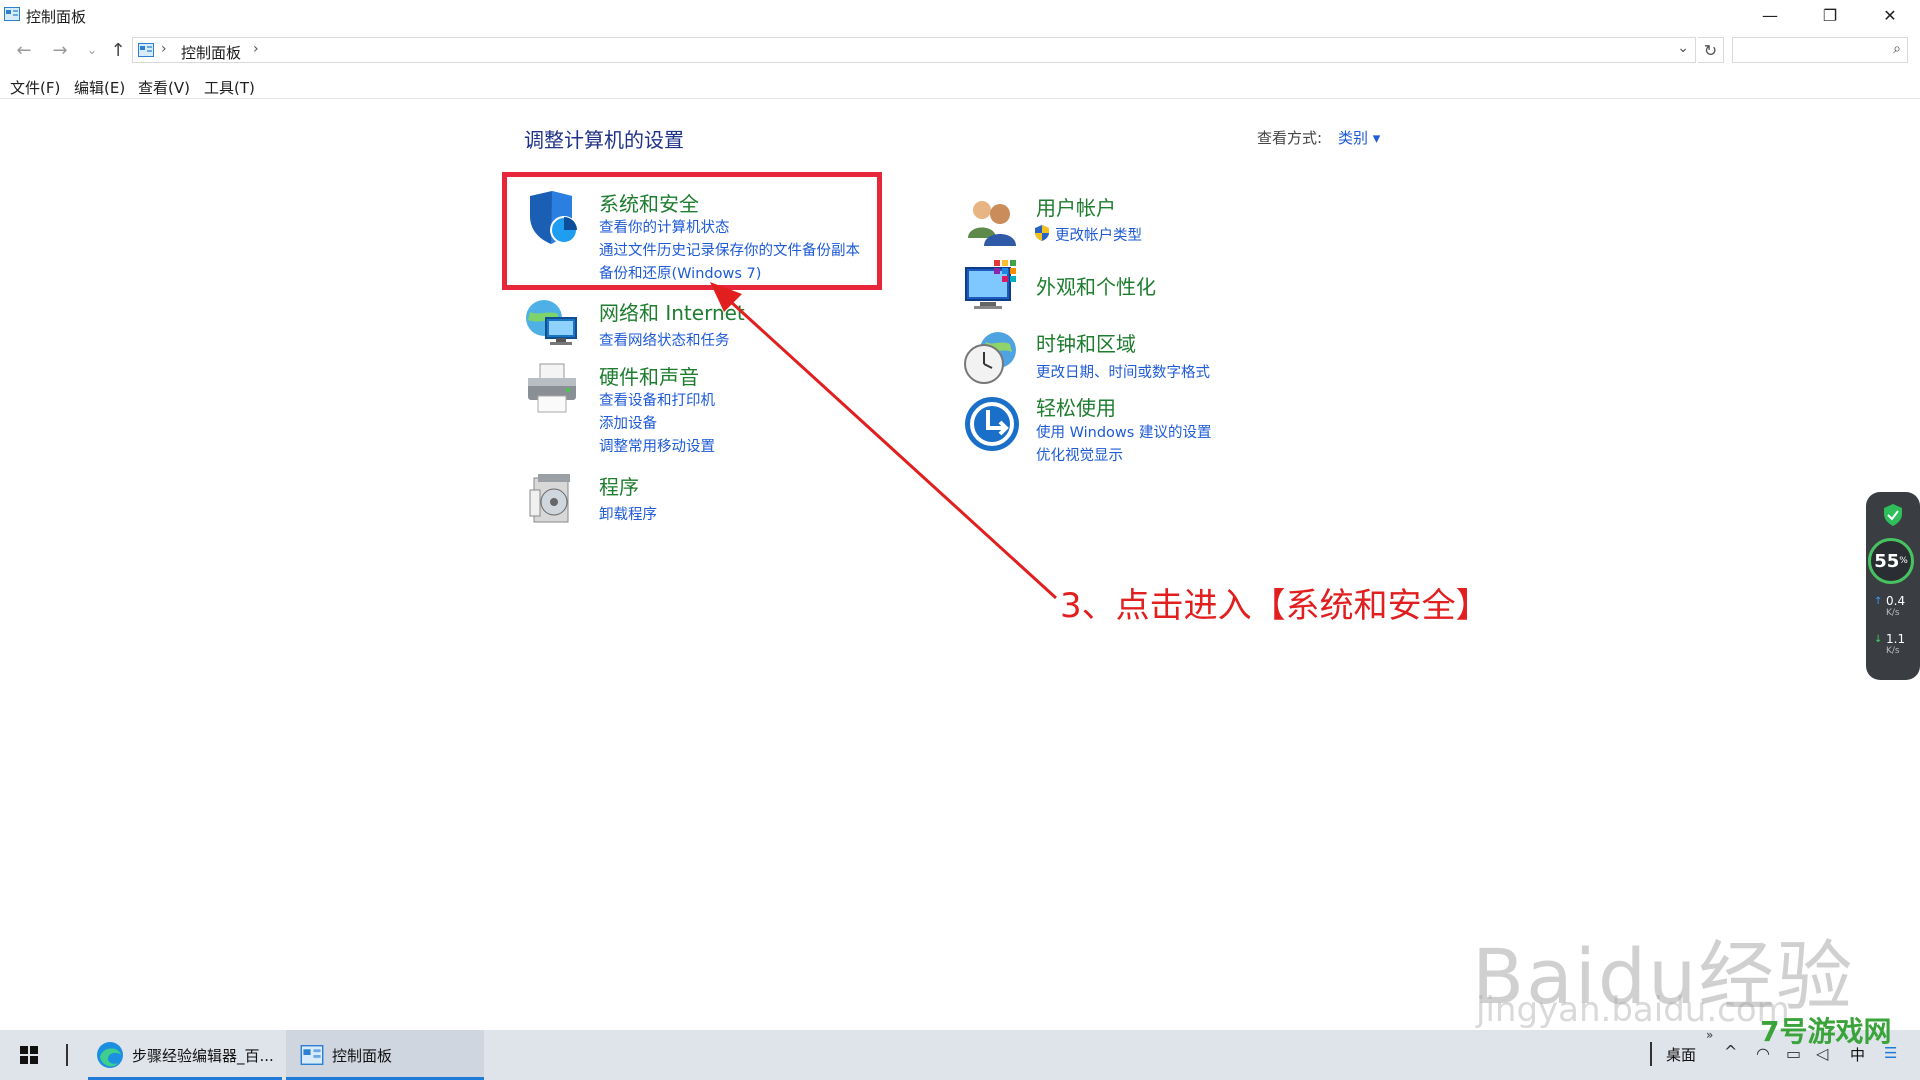  Describe the element at coordinates (1098, 234) in the screenshot. I see `link-change-account-type: 更改帐户类型` at that location.